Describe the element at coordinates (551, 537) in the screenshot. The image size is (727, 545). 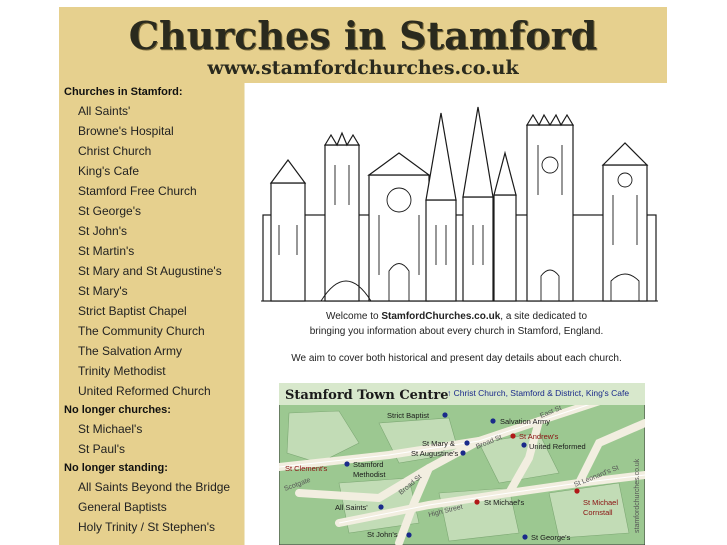
I see `map-label-st-georges: St George's` at that location.